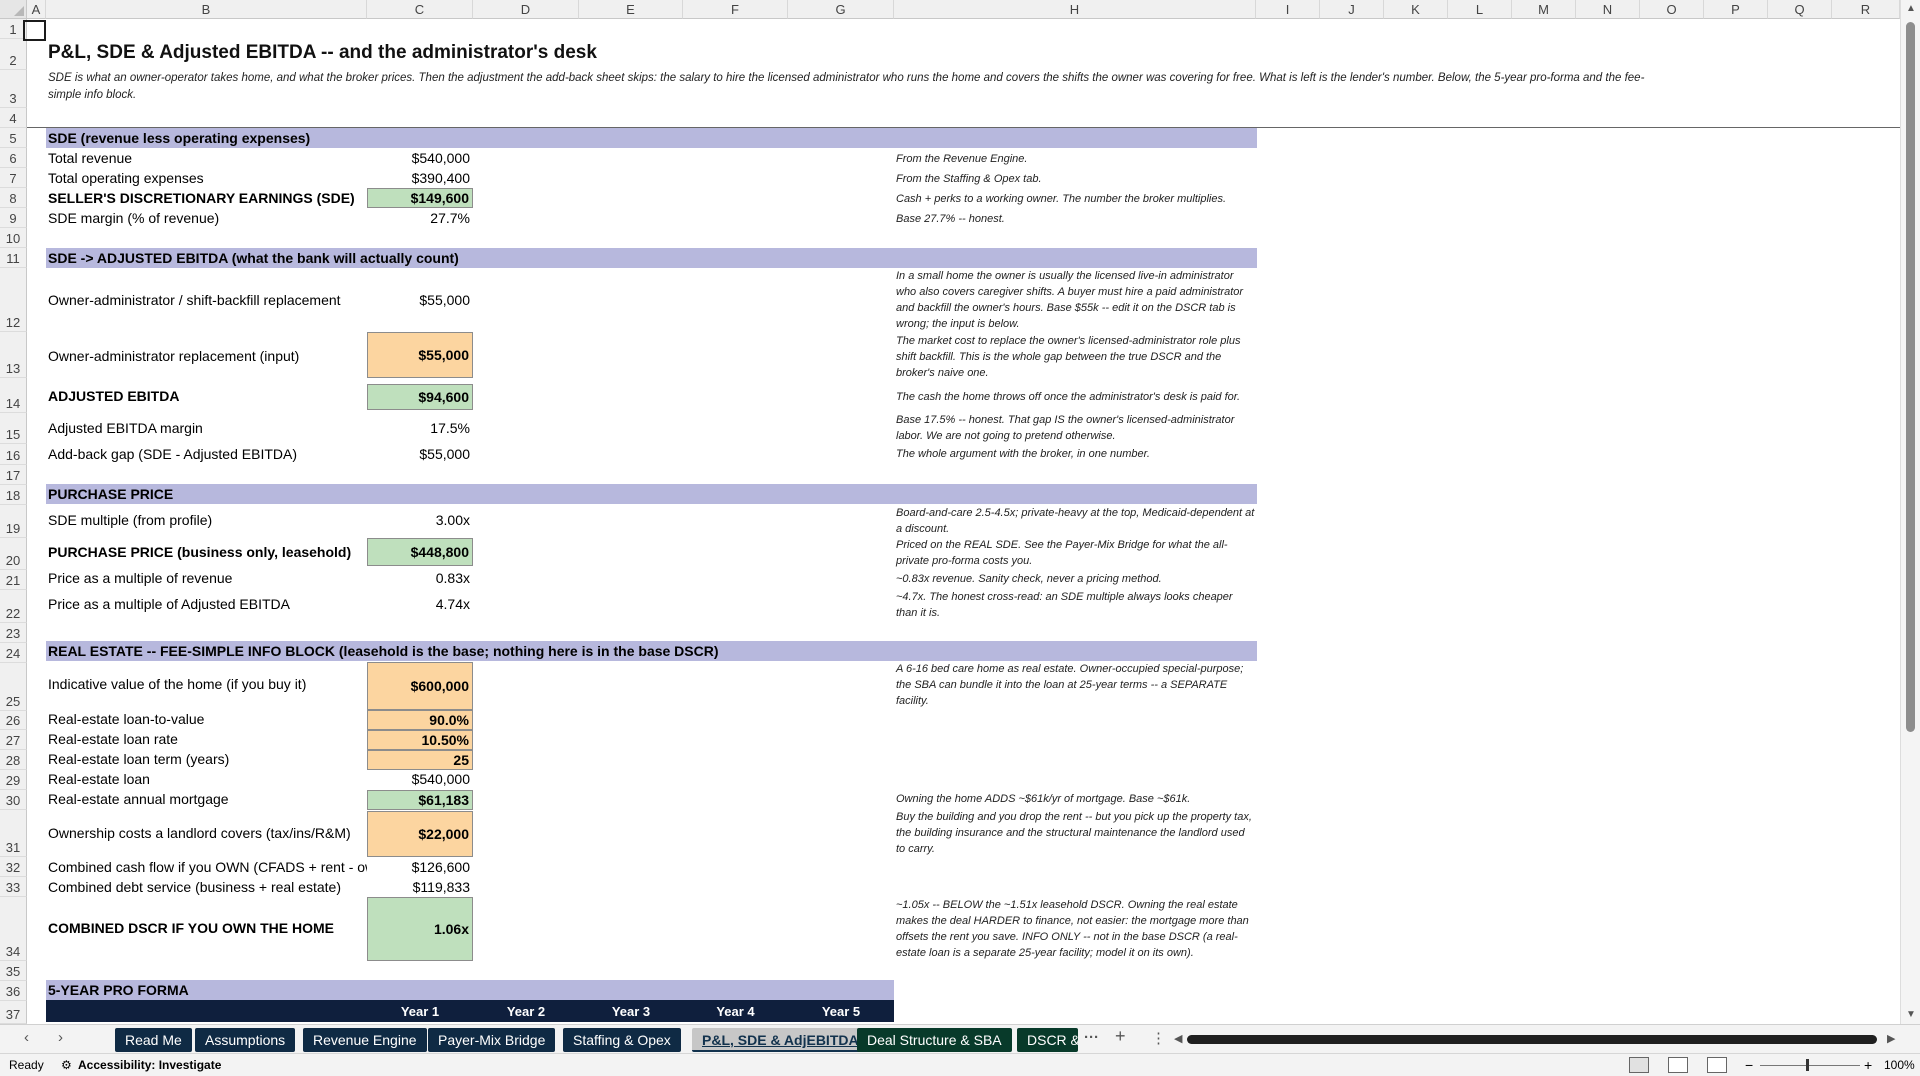 The height and width of the screenshot is (1076, 1920). What do you see at coordinates (420, 578) in the screenshot?
I see `row-value: 0.83x` at bounding box center [420, 578].